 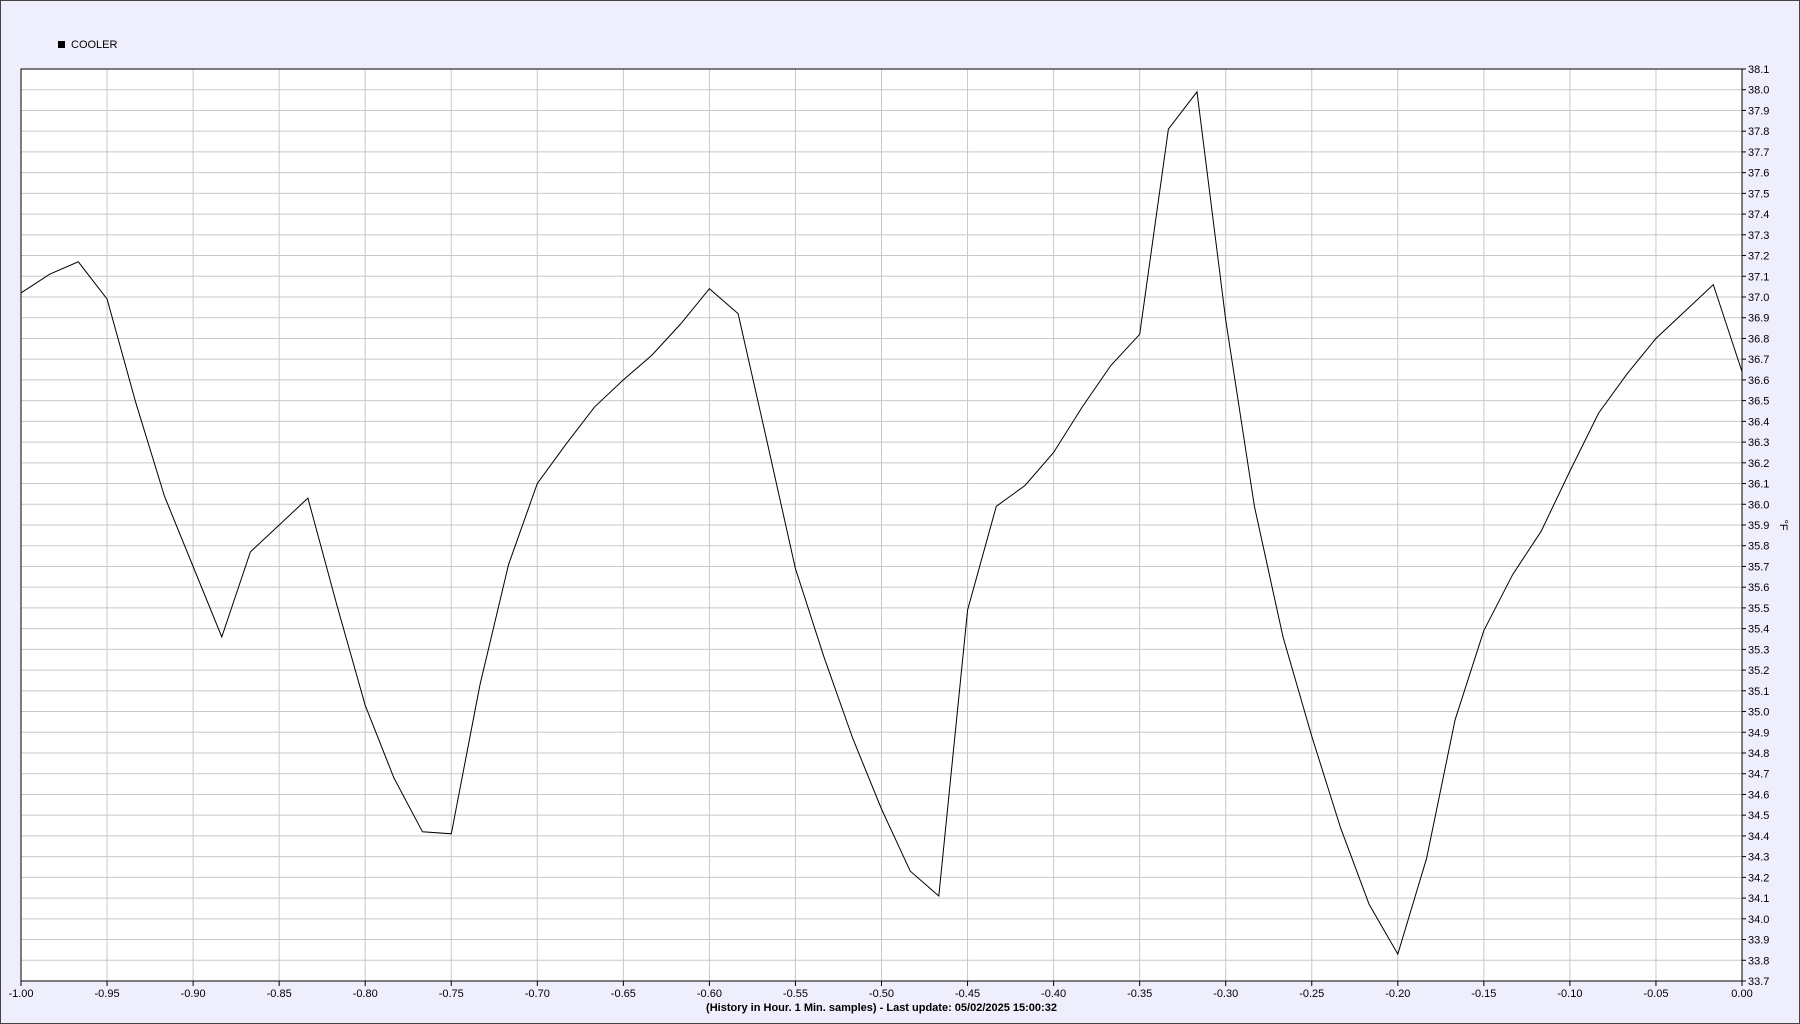 What do you see at coordinates (1758, 775) in the screenshot?
I see `y-tick-label: 34.7` at bounding box center [1758, 775].